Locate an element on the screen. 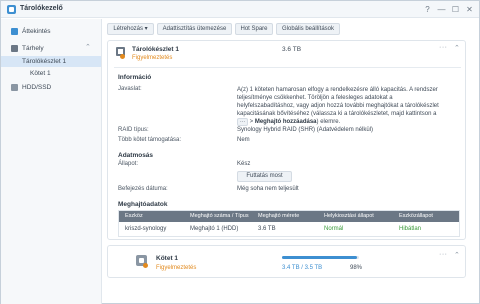 The height and width of the screenshot is (304, 480). column-header: Eszköz is located at coordinates (134, 216).